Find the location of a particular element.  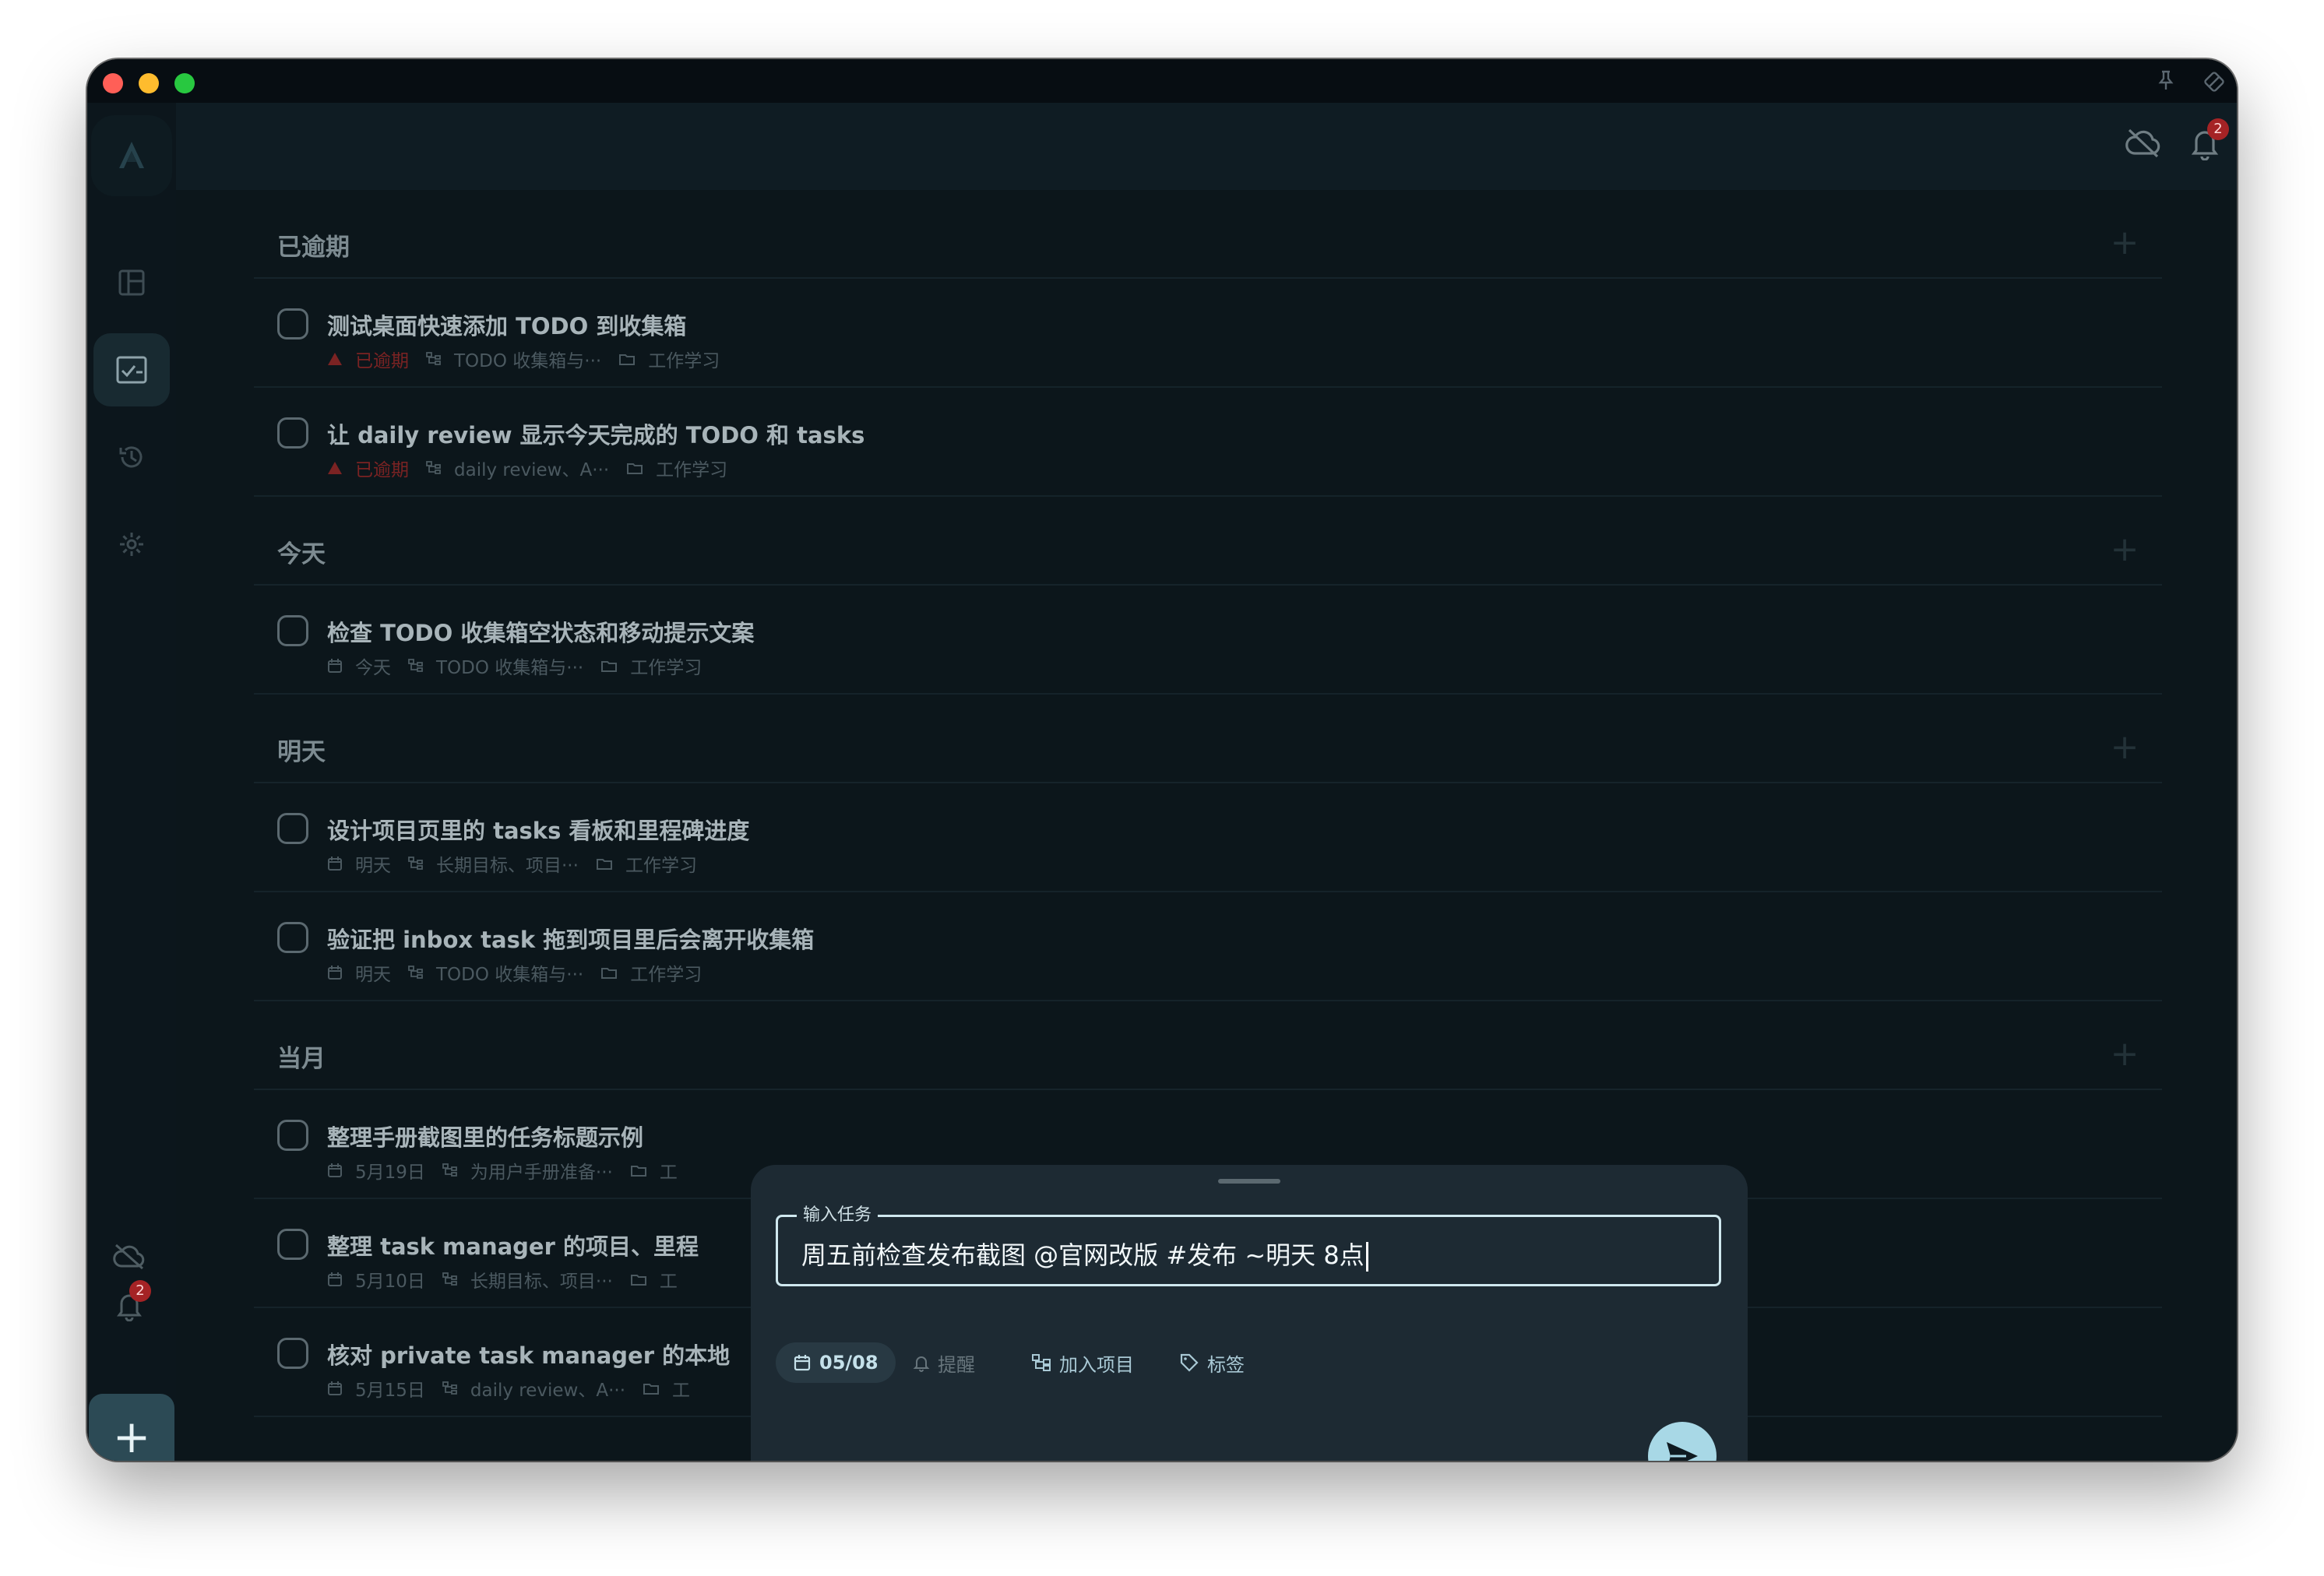

task-title: 测试桌面快速添加 TODO 到收集箱 is located at coordinates (507, 326).